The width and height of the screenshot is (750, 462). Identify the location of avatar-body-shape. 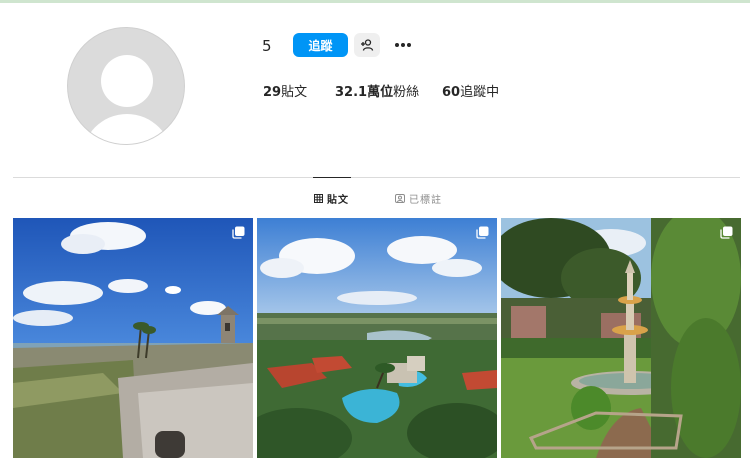
(127, 129).